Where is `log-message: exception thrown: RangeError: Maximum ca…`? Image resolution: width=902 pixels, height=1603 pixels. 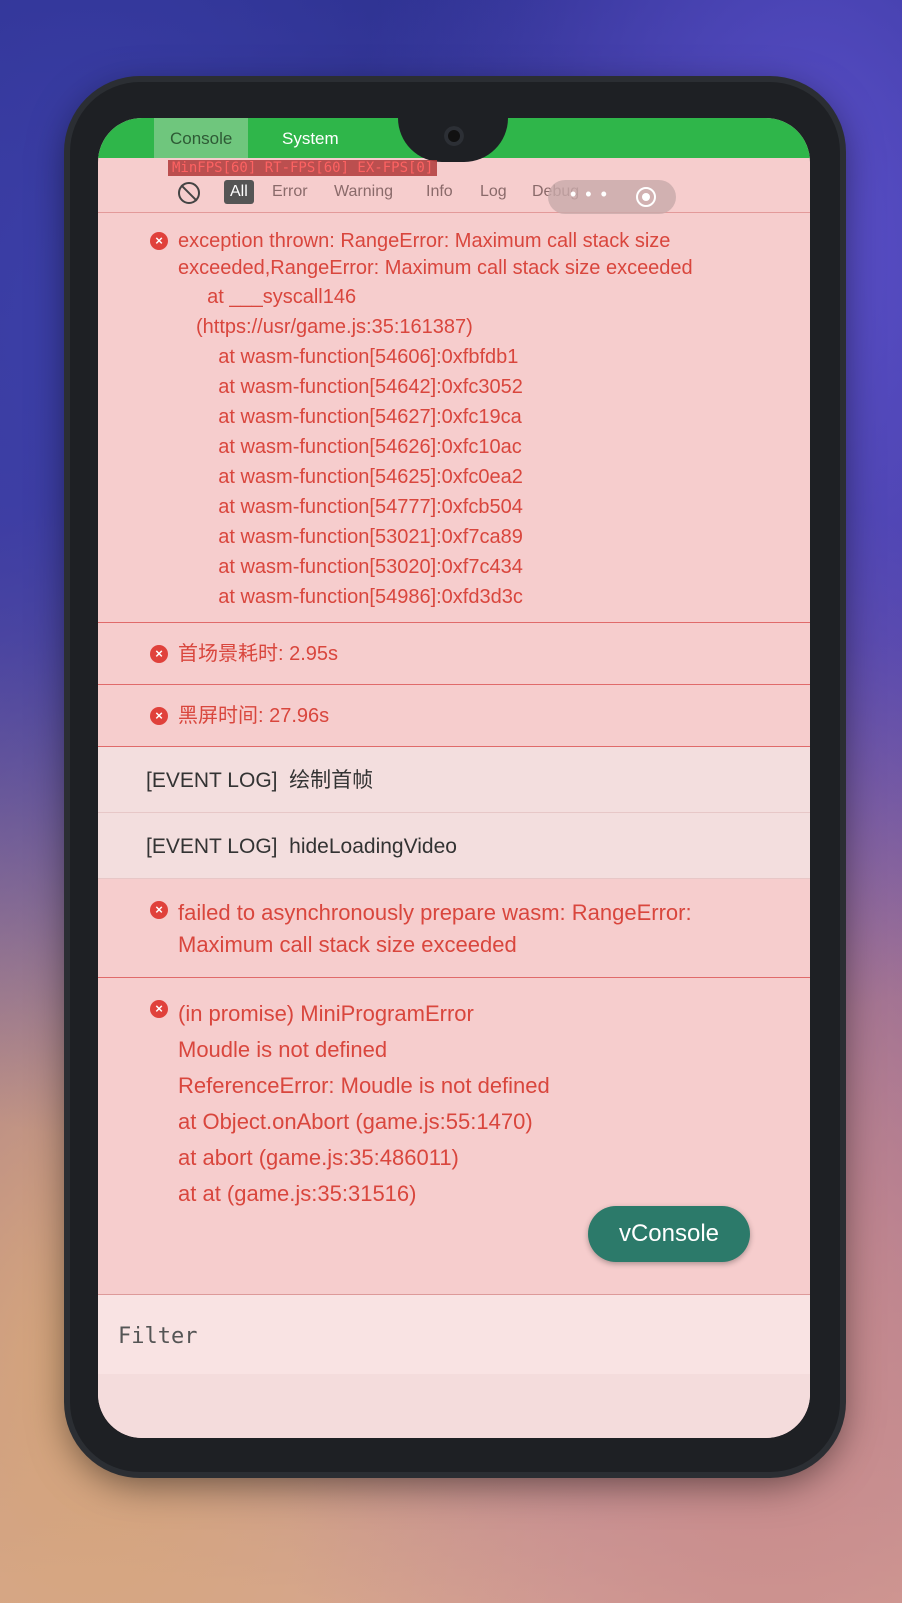
log-message: exception thrown: RangeError: Maximum ca… is located at coordinates (435, 254).